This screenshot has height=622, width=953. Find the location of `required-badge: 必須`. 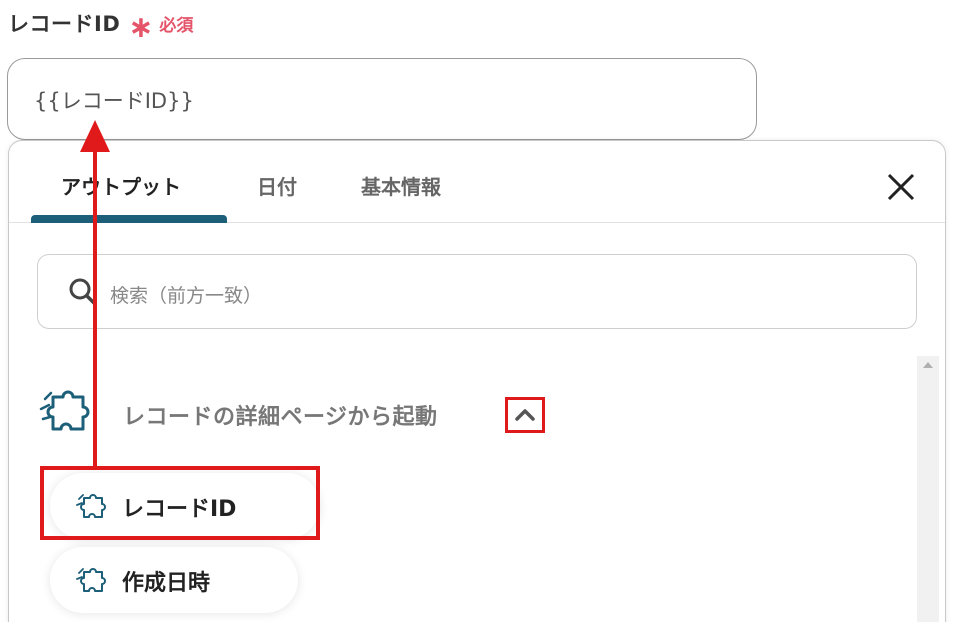

required-badge: 必須 is located at coordinates (176, 25).